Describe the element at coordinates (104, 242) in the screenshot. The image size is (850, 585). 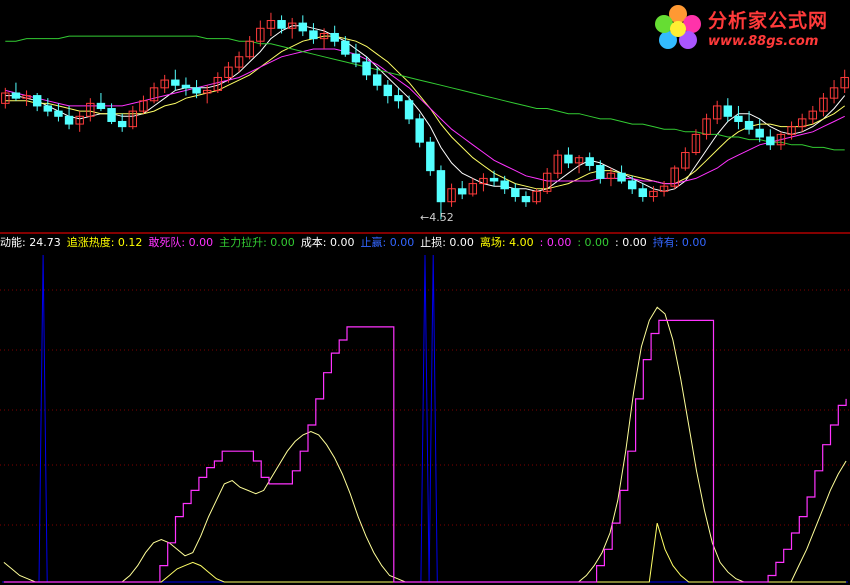
I see `legend-item: 追涨热度: 0.12` at that location.